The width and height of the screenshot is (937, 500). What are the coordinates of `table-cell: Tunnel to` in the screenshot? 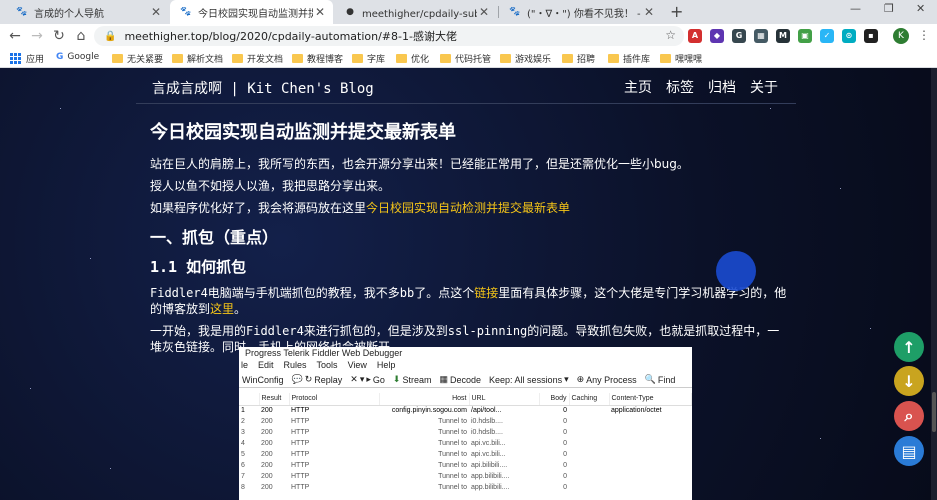 It's located at (452, 421).